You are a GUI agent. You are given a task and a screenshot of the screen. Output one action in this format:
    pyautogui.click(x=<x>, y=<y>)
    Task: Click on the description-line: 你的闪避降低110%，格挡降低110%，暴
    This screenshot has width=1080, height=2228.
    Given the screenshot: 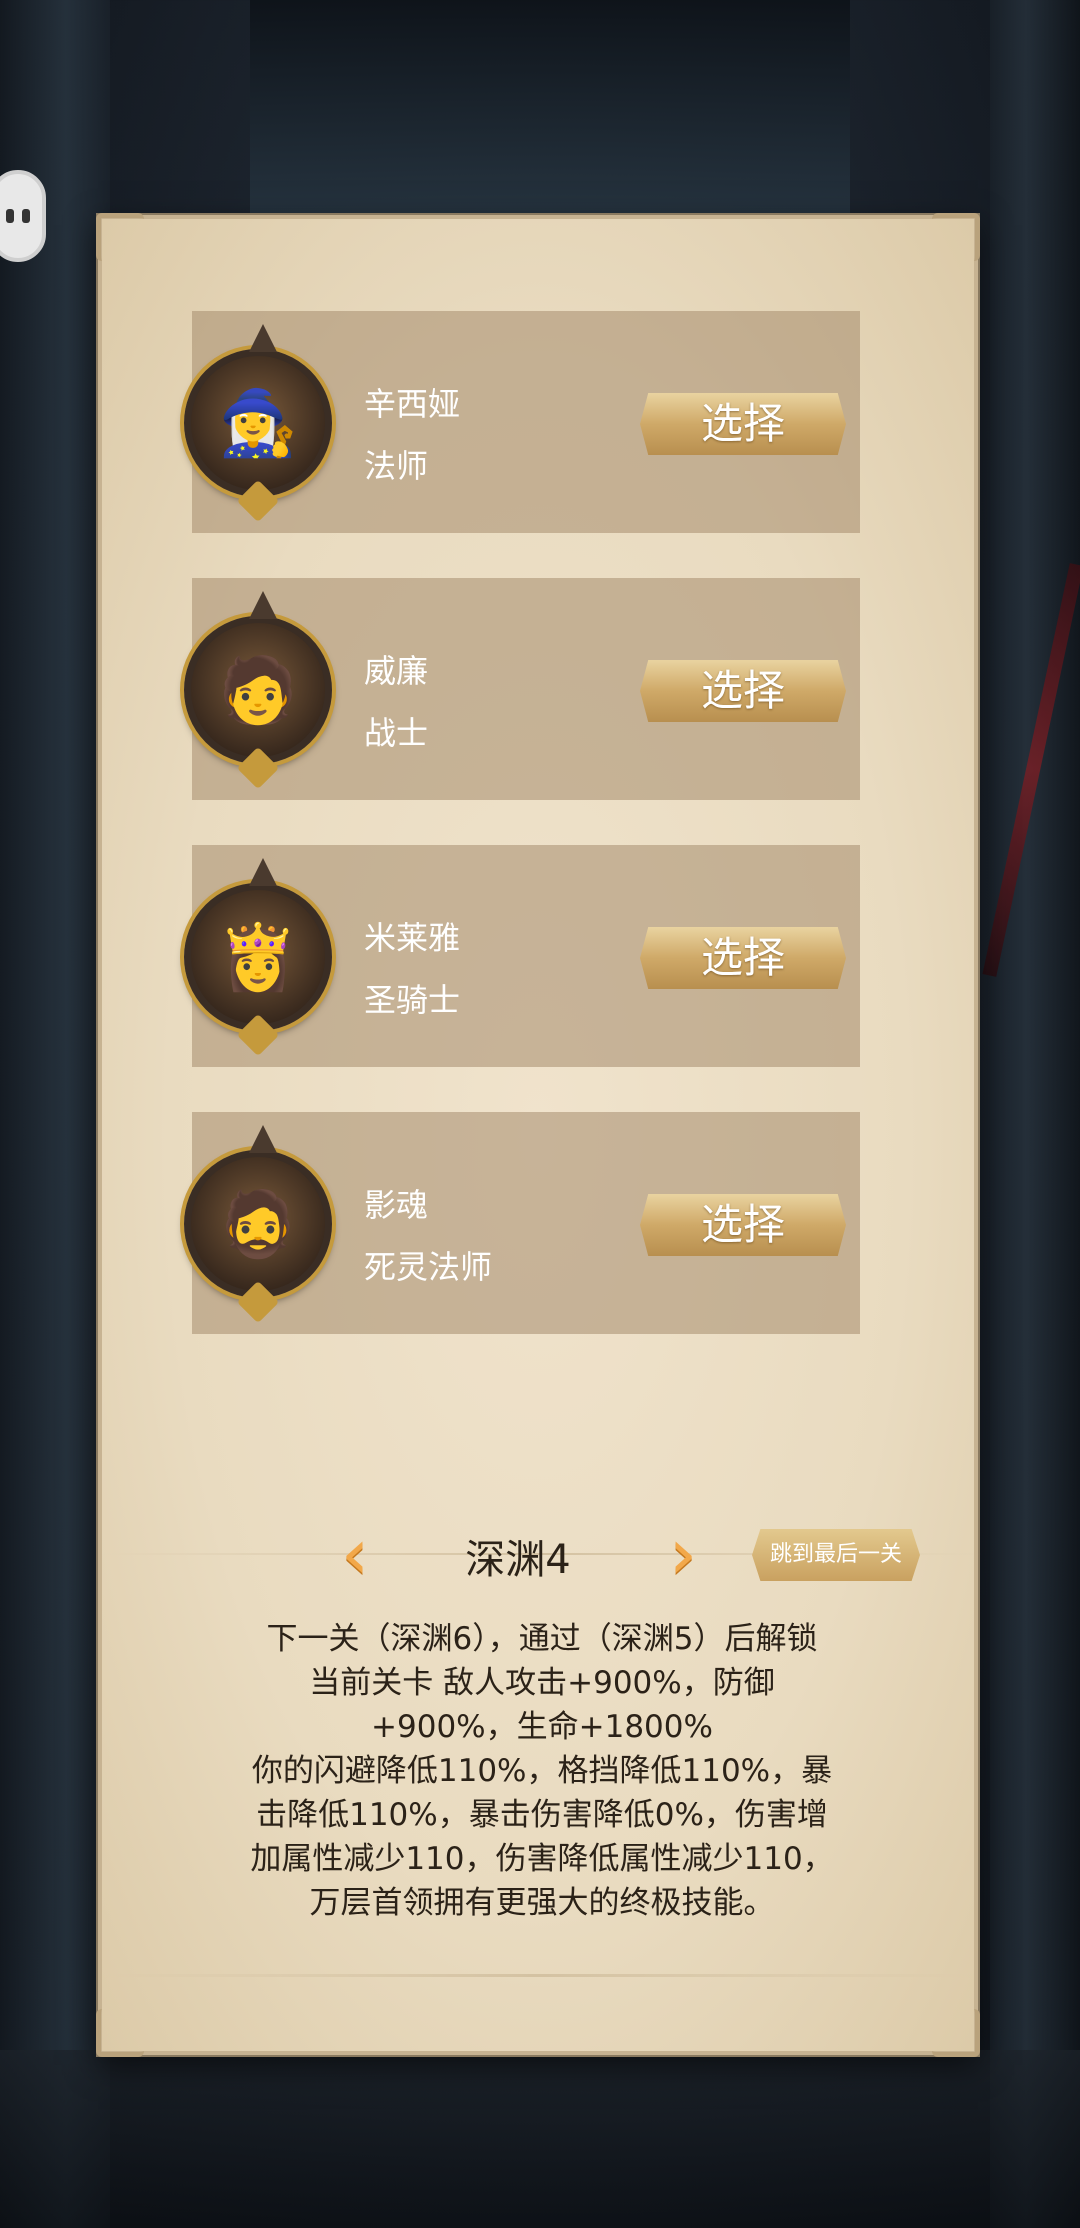 What is the action you would take?
    pyautogui.click(x=542, y=1771)
    